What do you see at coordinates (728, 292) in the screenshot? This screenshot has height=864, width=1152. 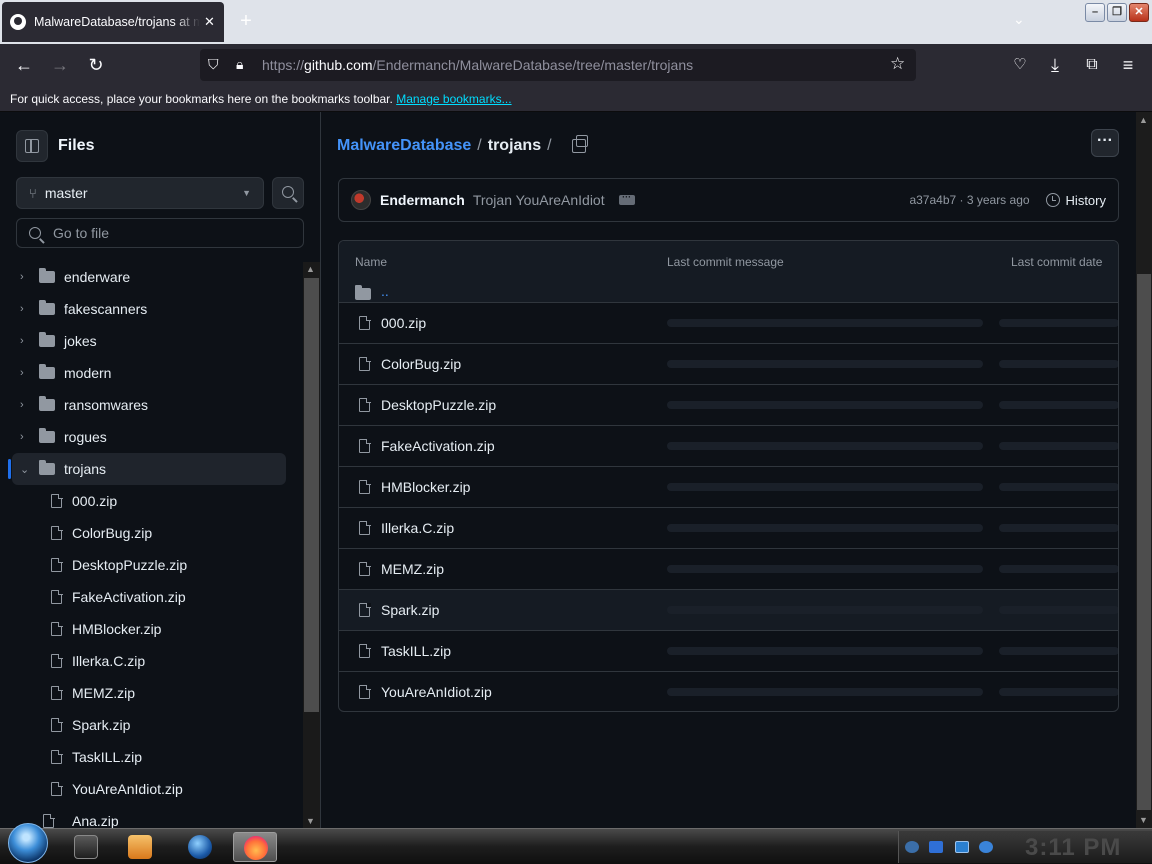 I see `parent-directory-row: ..` at bounding box center [728, 292].